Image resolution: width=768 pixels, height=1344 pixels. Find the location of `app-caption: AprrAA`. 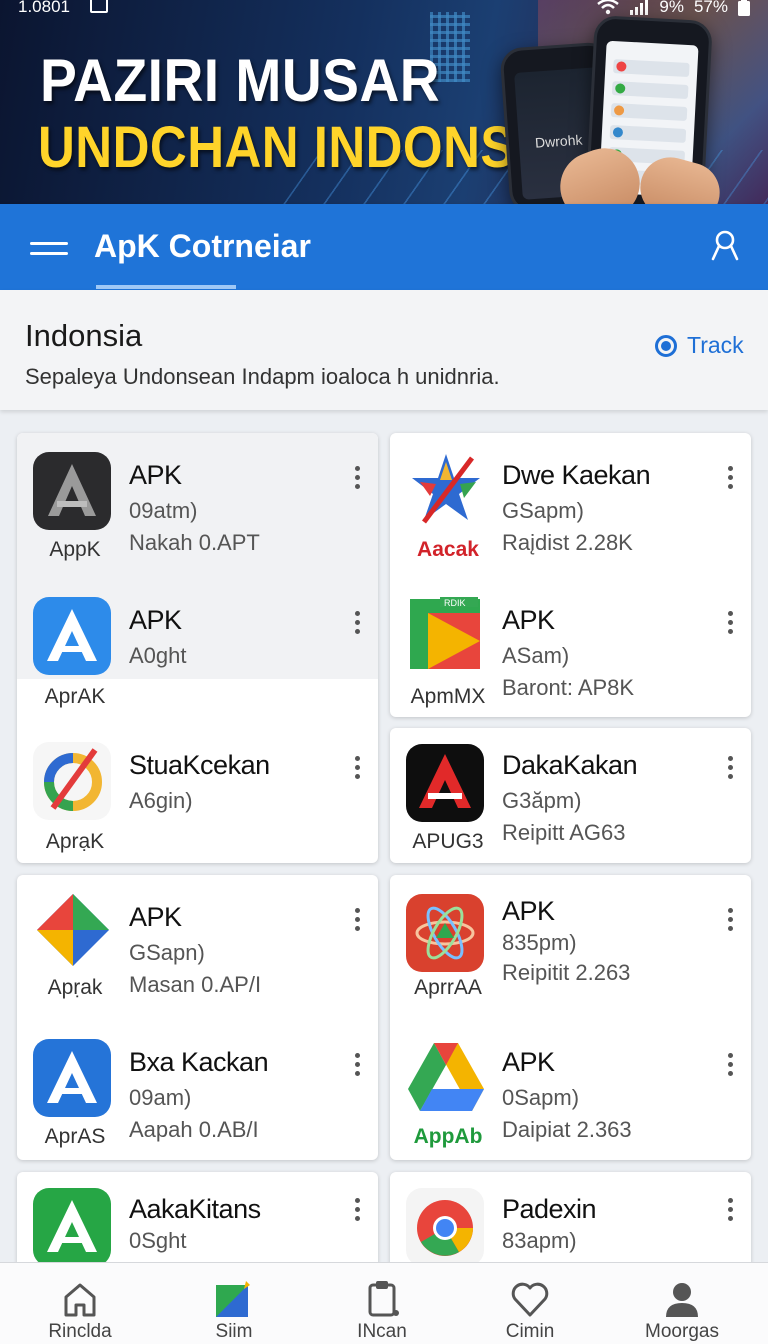

app-caption: AprrAA is located at coordinates (448, 987).